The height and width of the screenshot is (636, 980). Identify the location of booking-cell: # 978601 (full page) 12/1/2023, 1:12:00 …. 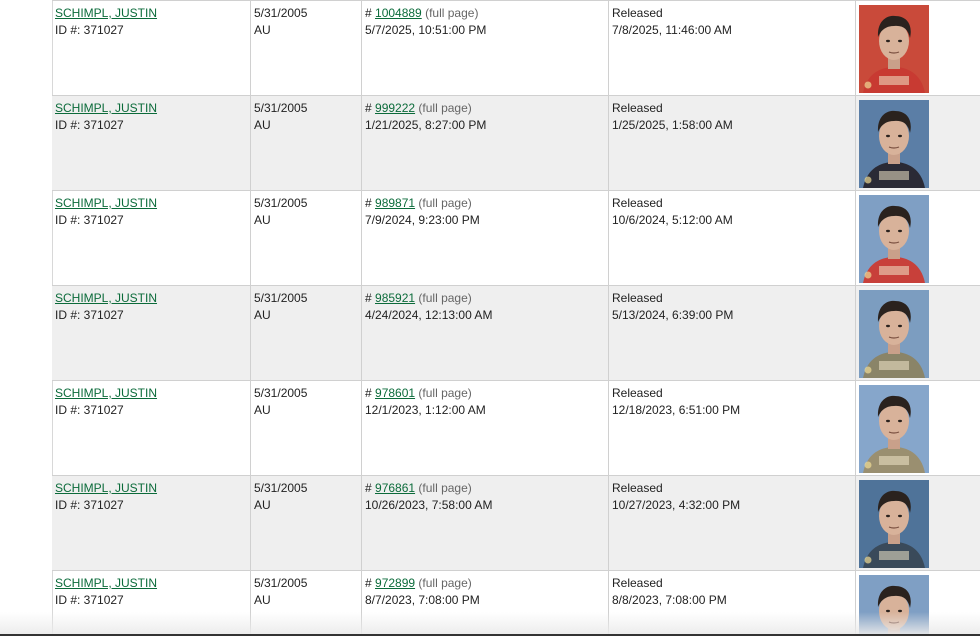
(485, 428).